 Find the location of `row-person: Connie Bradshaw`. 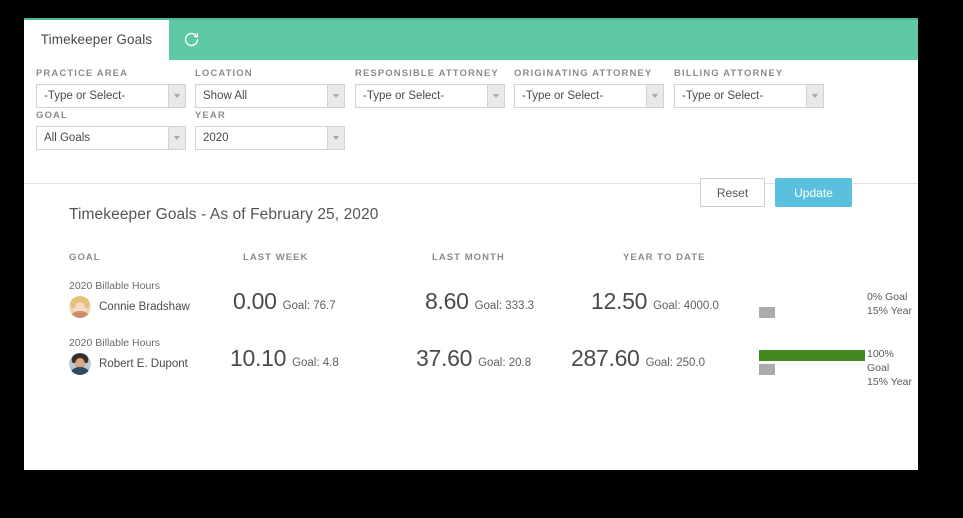

row-person: Connie Bradshaw is located at coordinates (129, 307).